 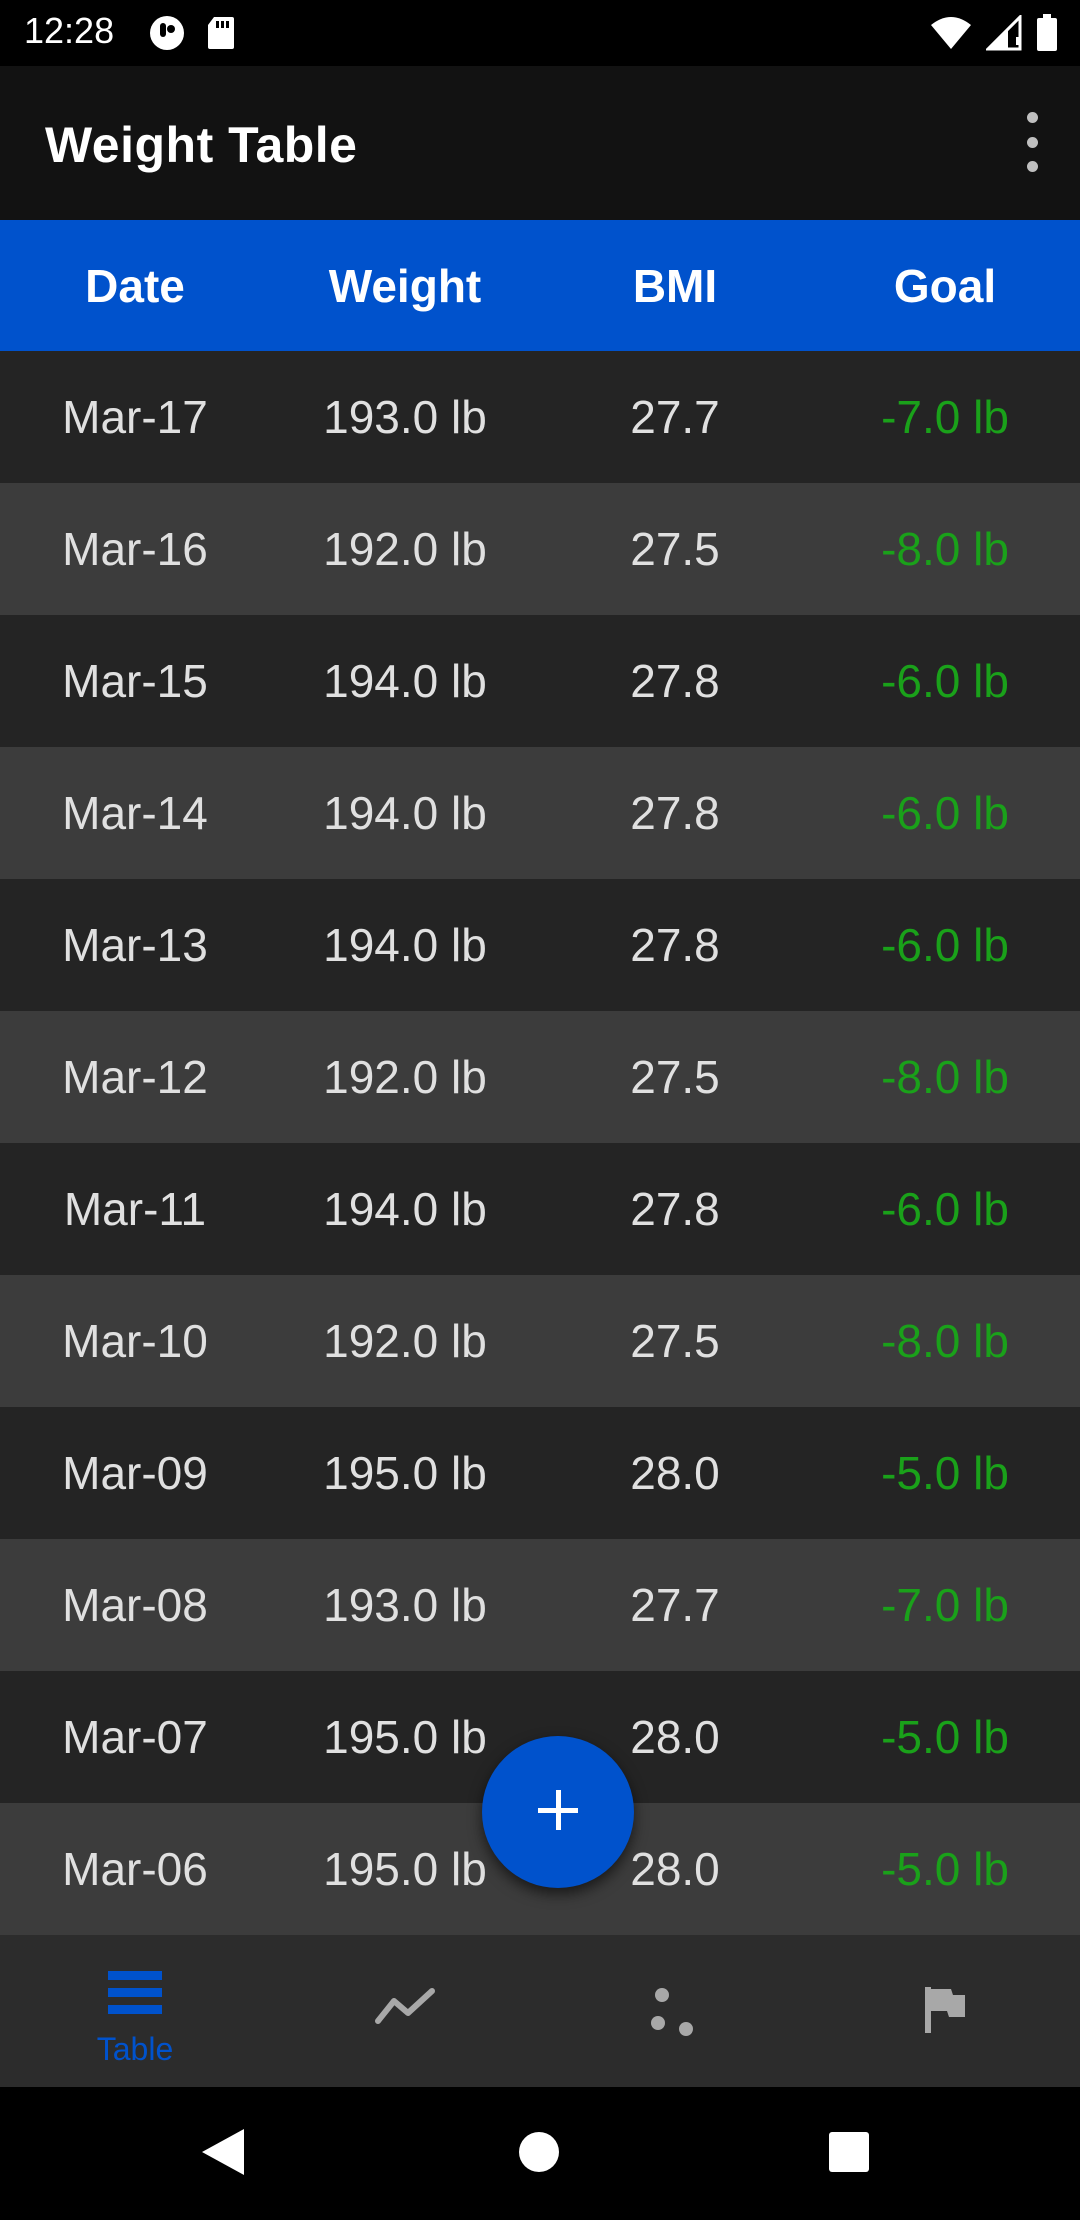 What do you see at coordinates (405, 2008) in the screenshot?
I see `line-chart-icon` at bounding box center [405, 2008].